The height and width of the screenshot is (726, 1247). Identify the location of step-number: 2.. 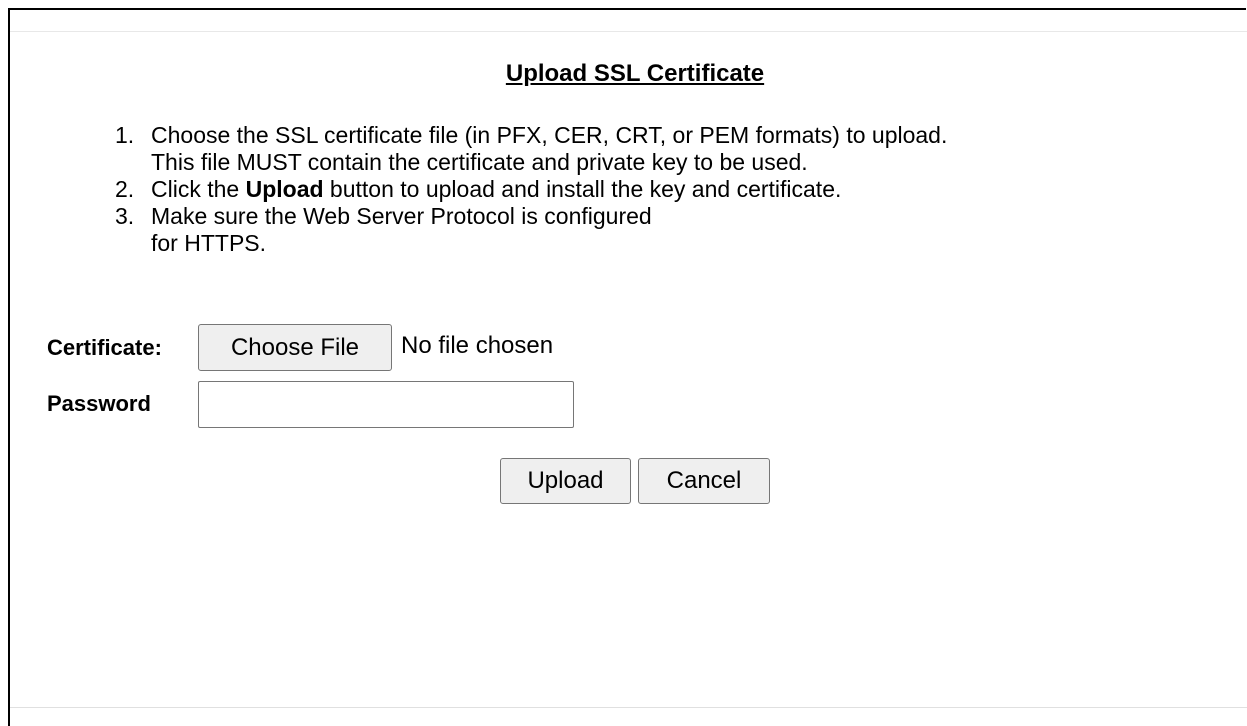
(125, 189).